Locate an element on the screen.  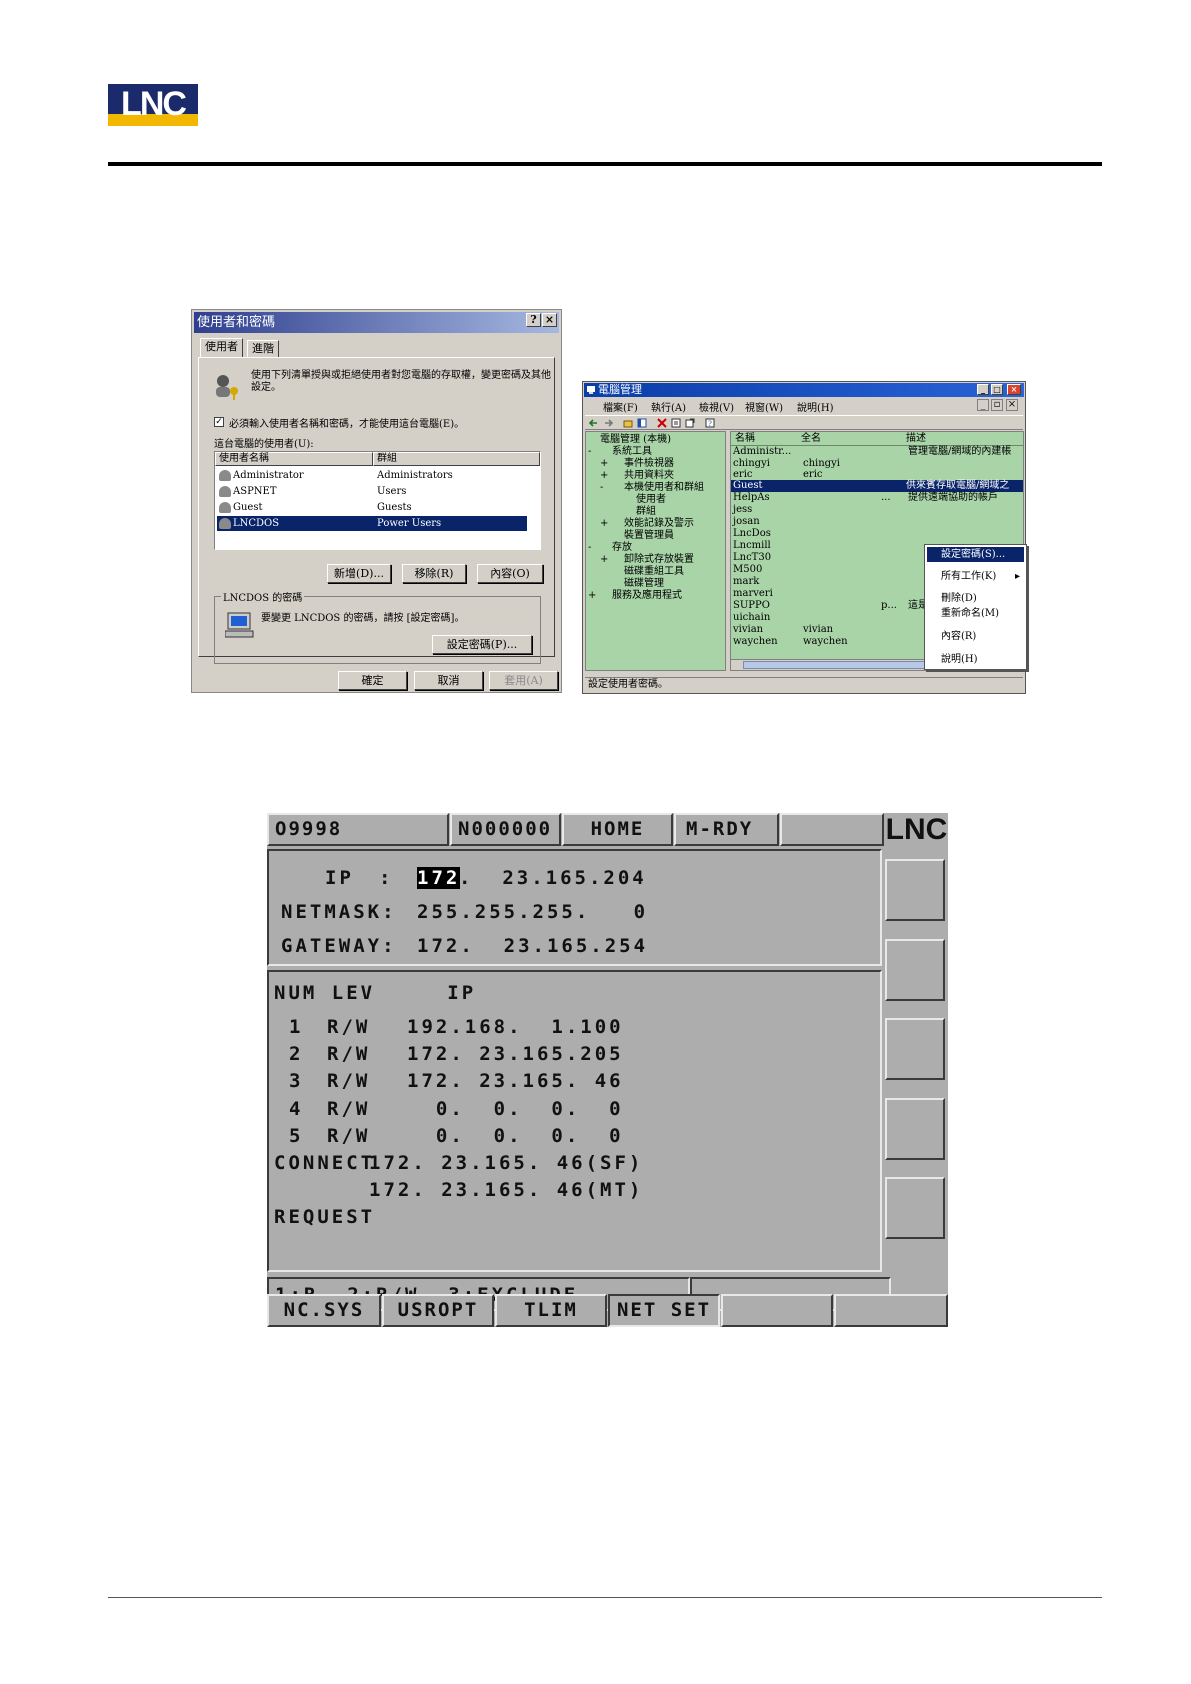
tree-node: 卸除式存放裝置 is located at coordinates (659, 560).